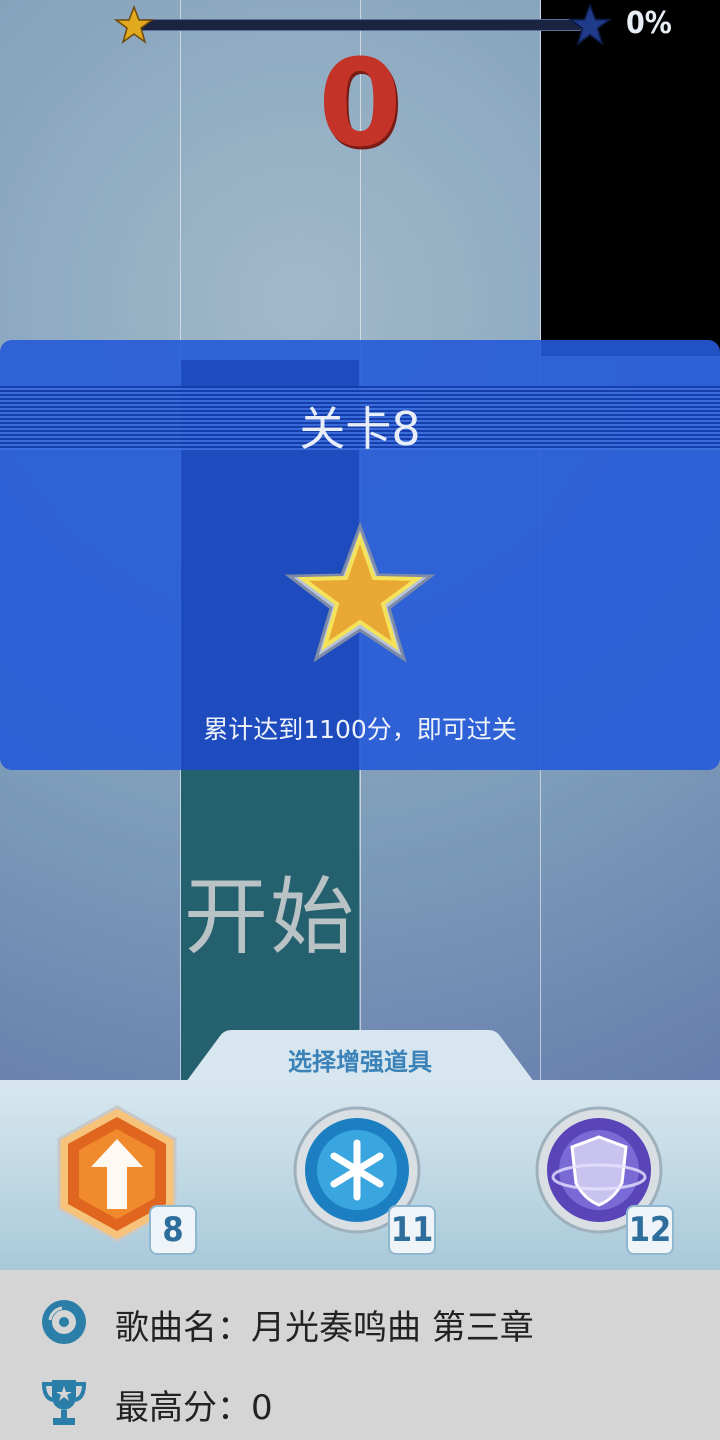 This screenshot has height=1440, width=720. Describe the element at coordinates (392, 1328) in the screenshot. I see `song-name-value: 月光奏鸣曲 第三章` at that location.